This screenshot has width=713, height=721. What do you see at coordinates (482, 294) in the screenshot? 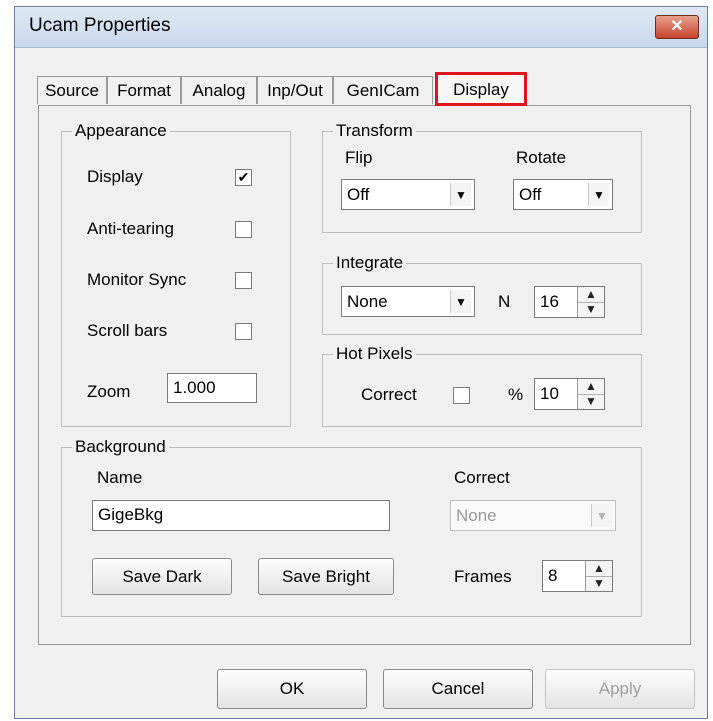
I see `integrate-group: Integrate None ▼ N 16 ▲ ▼` at bounding box center [482, 294].